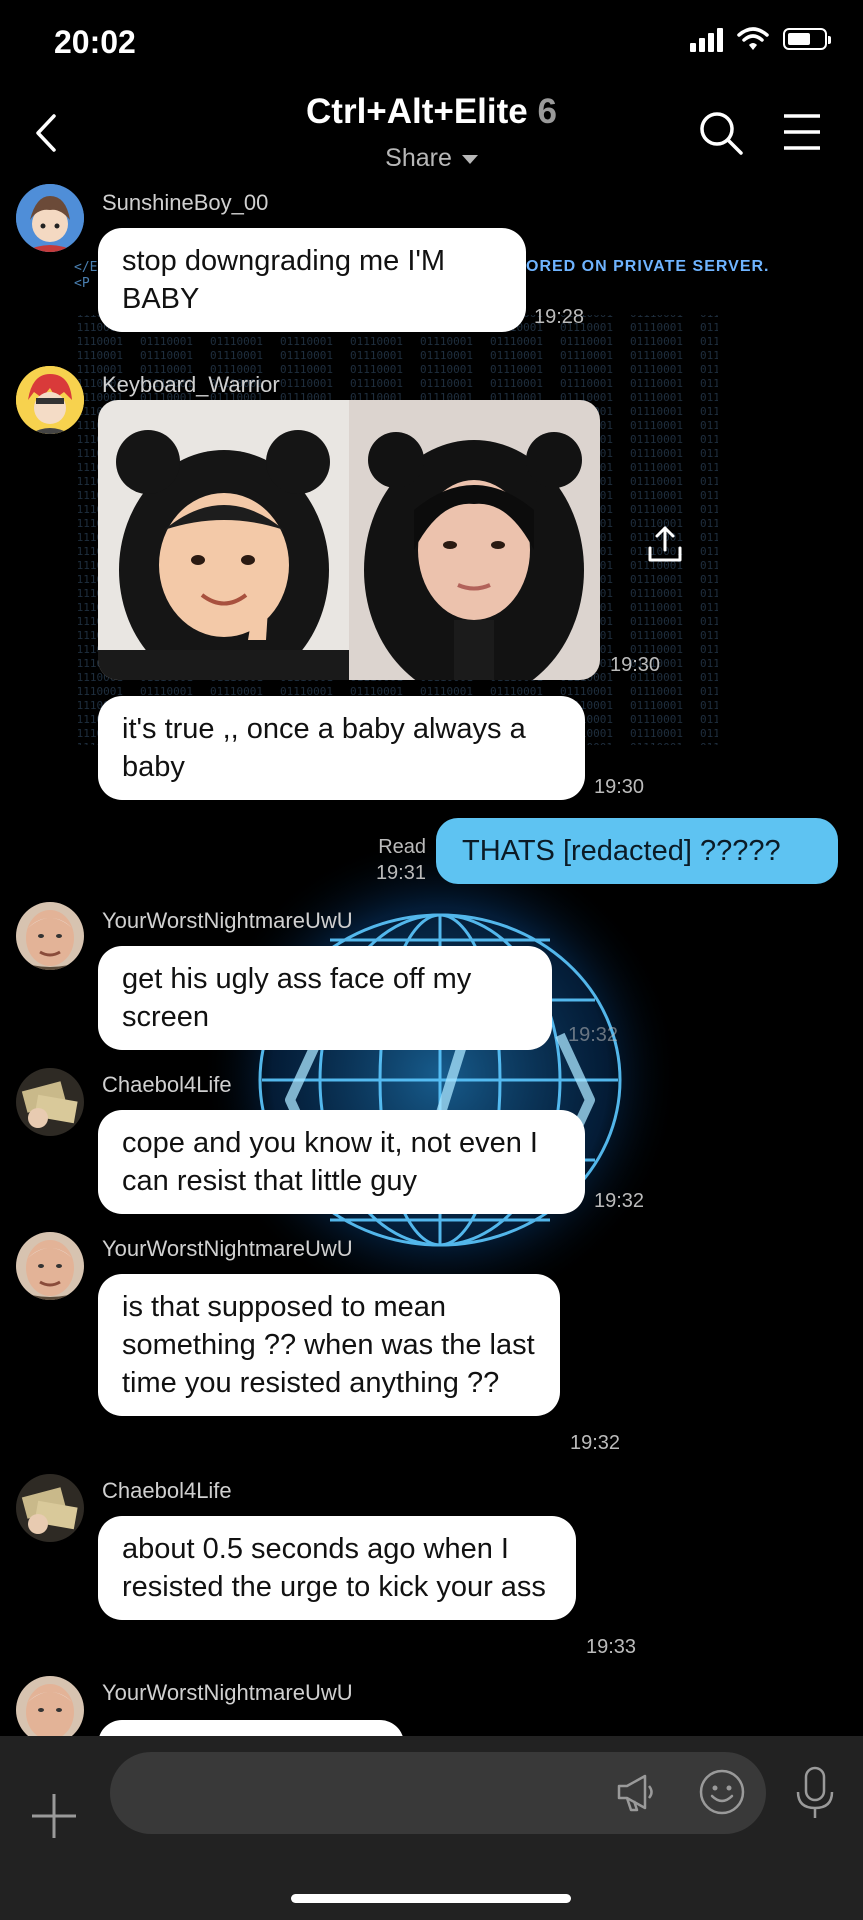 The height and width of the screenshot is (1920, 863). Describe the element at coordinates (648, 266) in the screenshot. I see `wallpaper-server-text: ORED ON PRIVATE SERVER.` at that location.